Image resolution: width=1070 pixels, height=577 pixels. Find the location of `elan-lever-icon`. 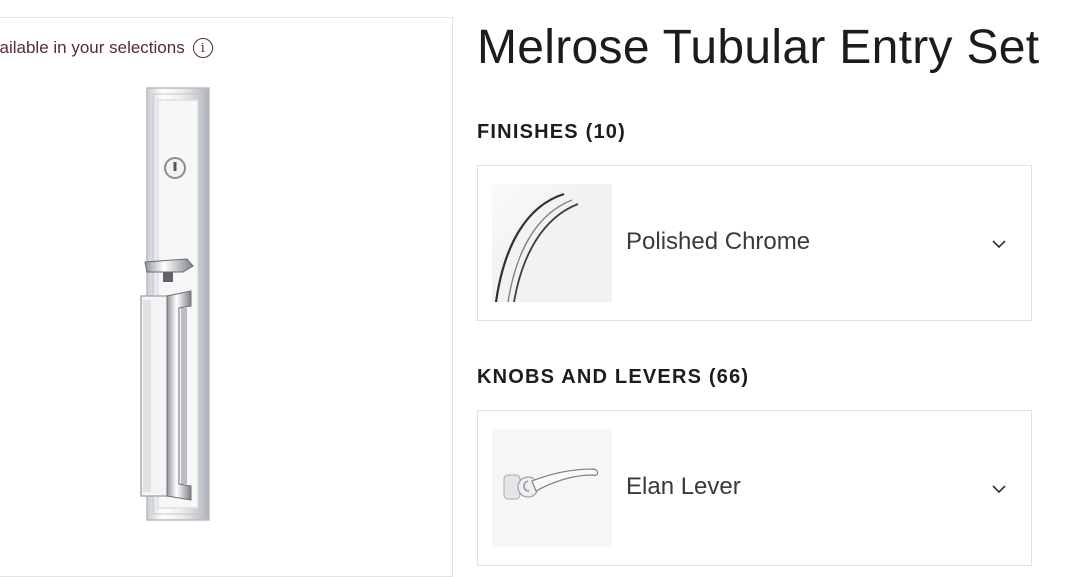

elan-lever-icon is located at coordinates (552, 488).